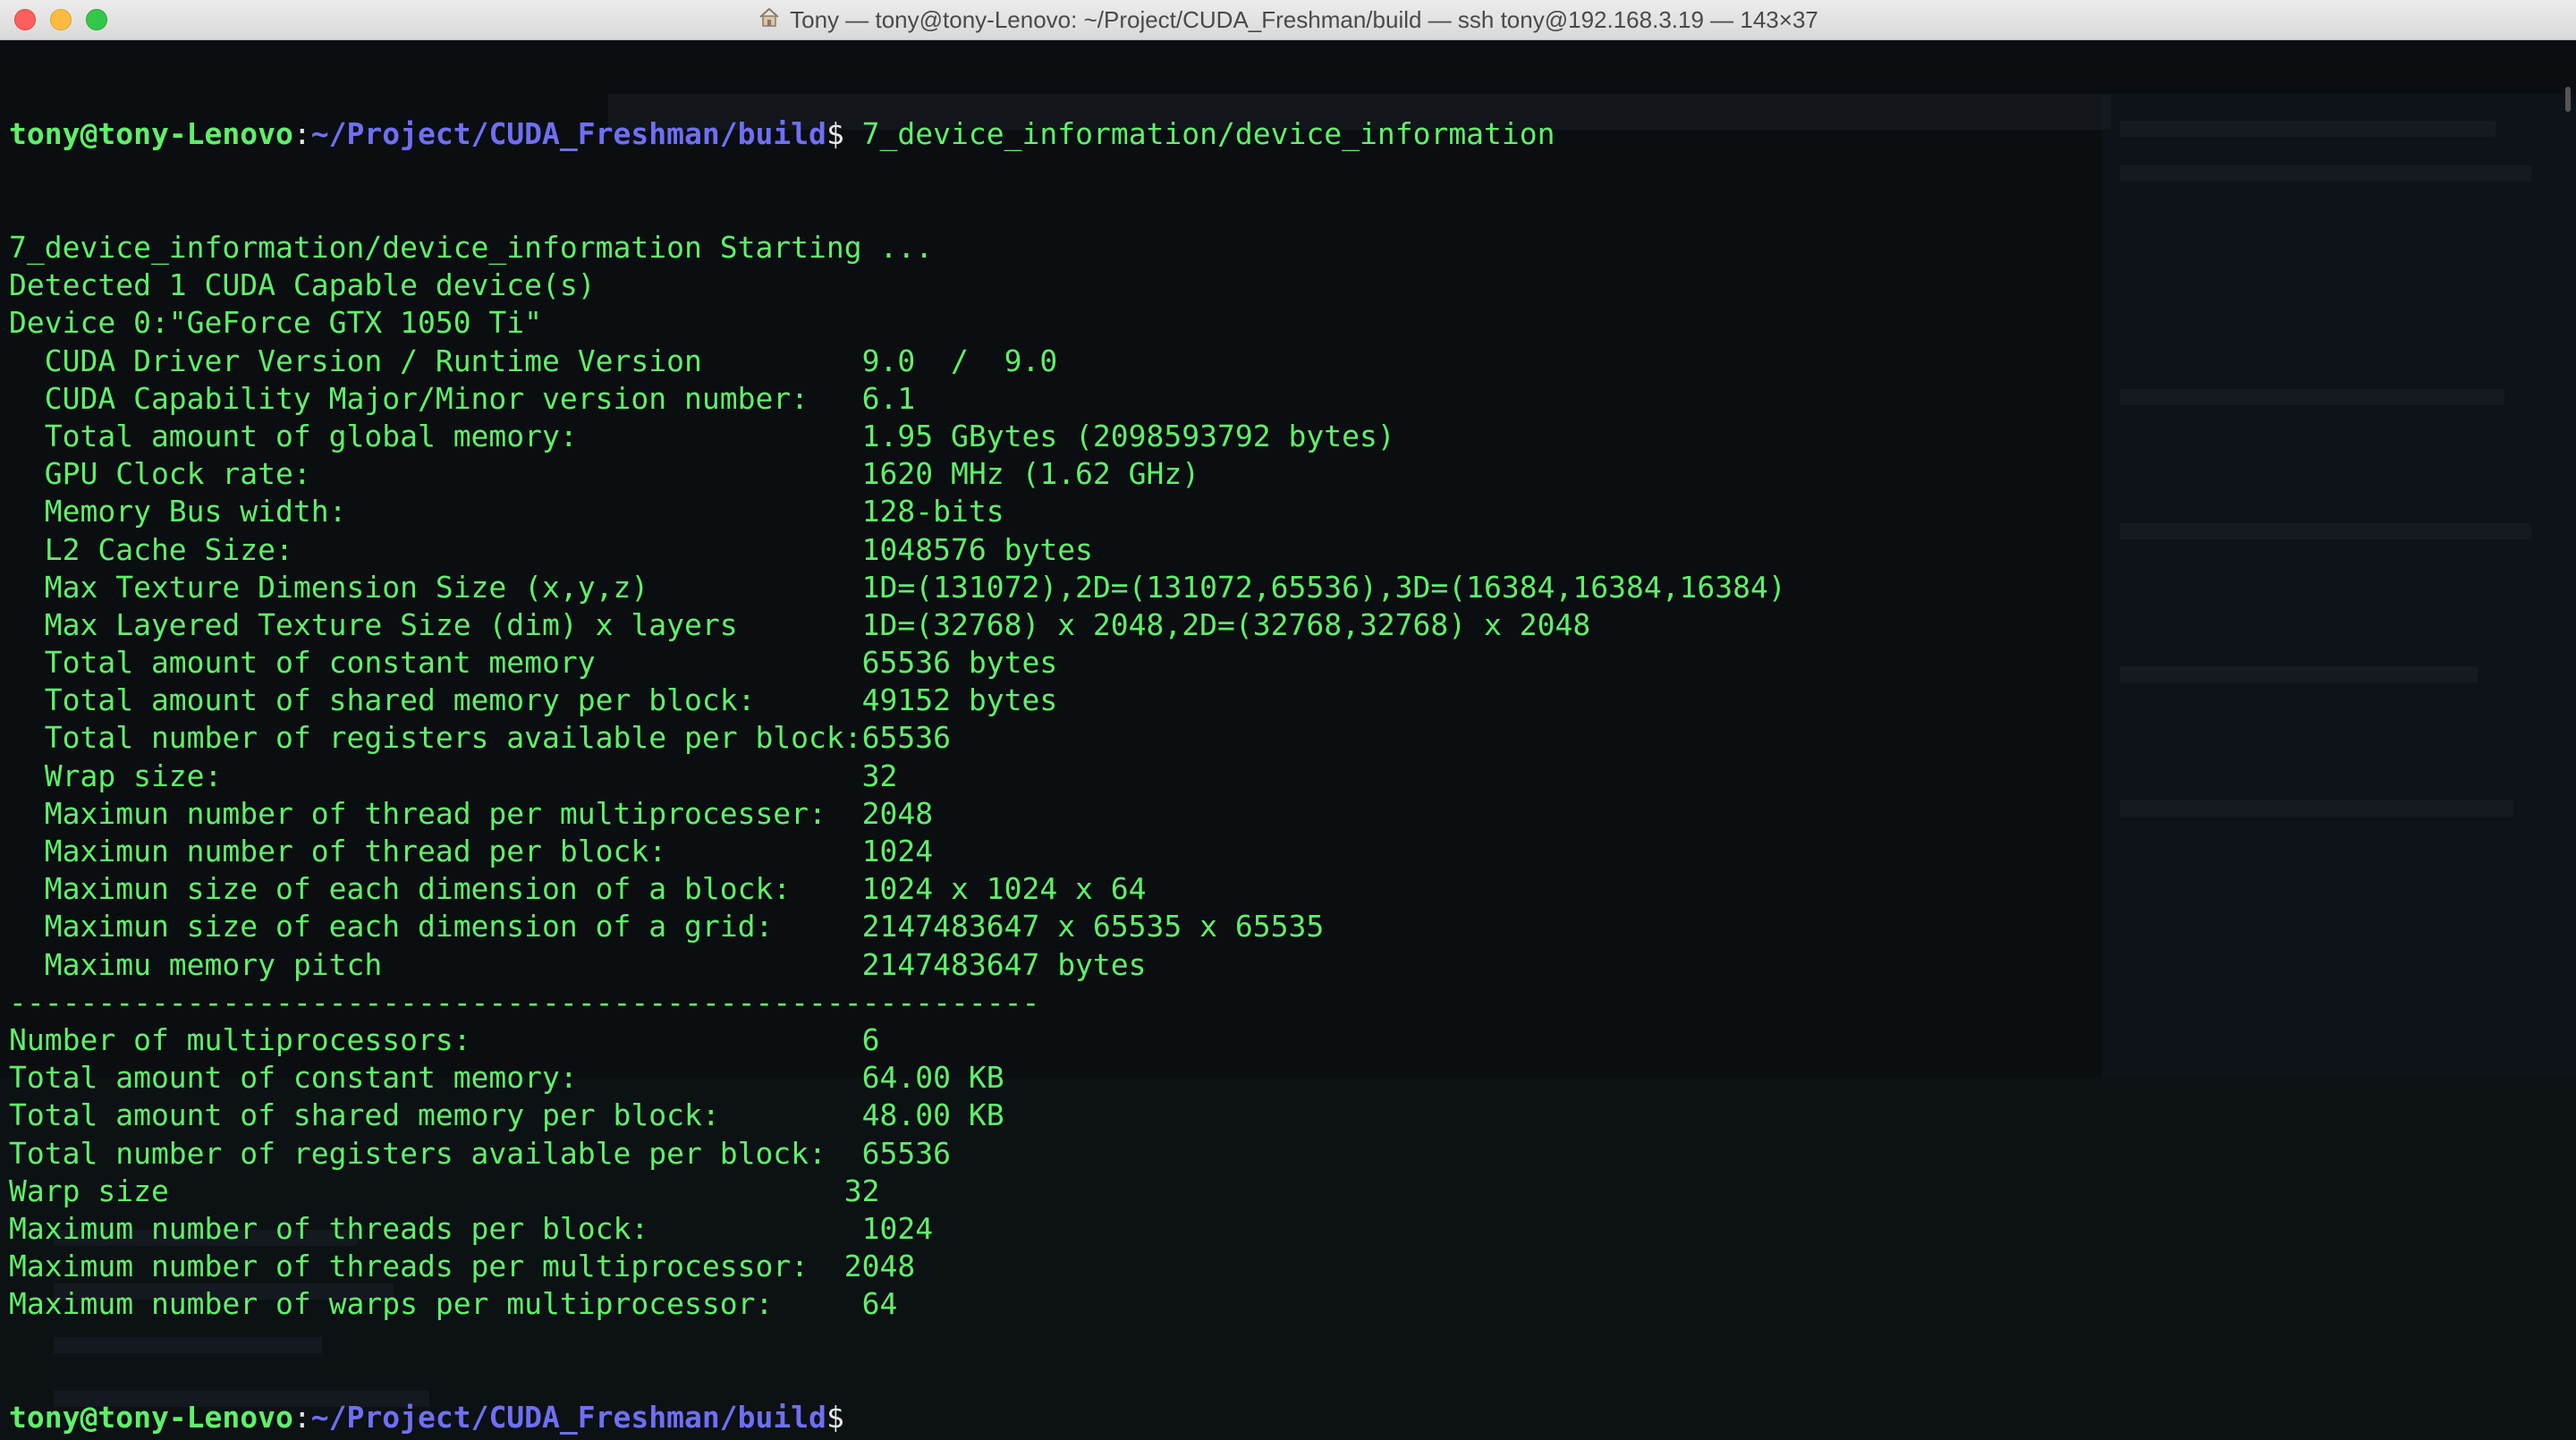 The width and height of the screenshot is (2576, 1440). Describe the element at coordinates (769, 19) in the screenshot. I see `home-folder-icon` at that location.